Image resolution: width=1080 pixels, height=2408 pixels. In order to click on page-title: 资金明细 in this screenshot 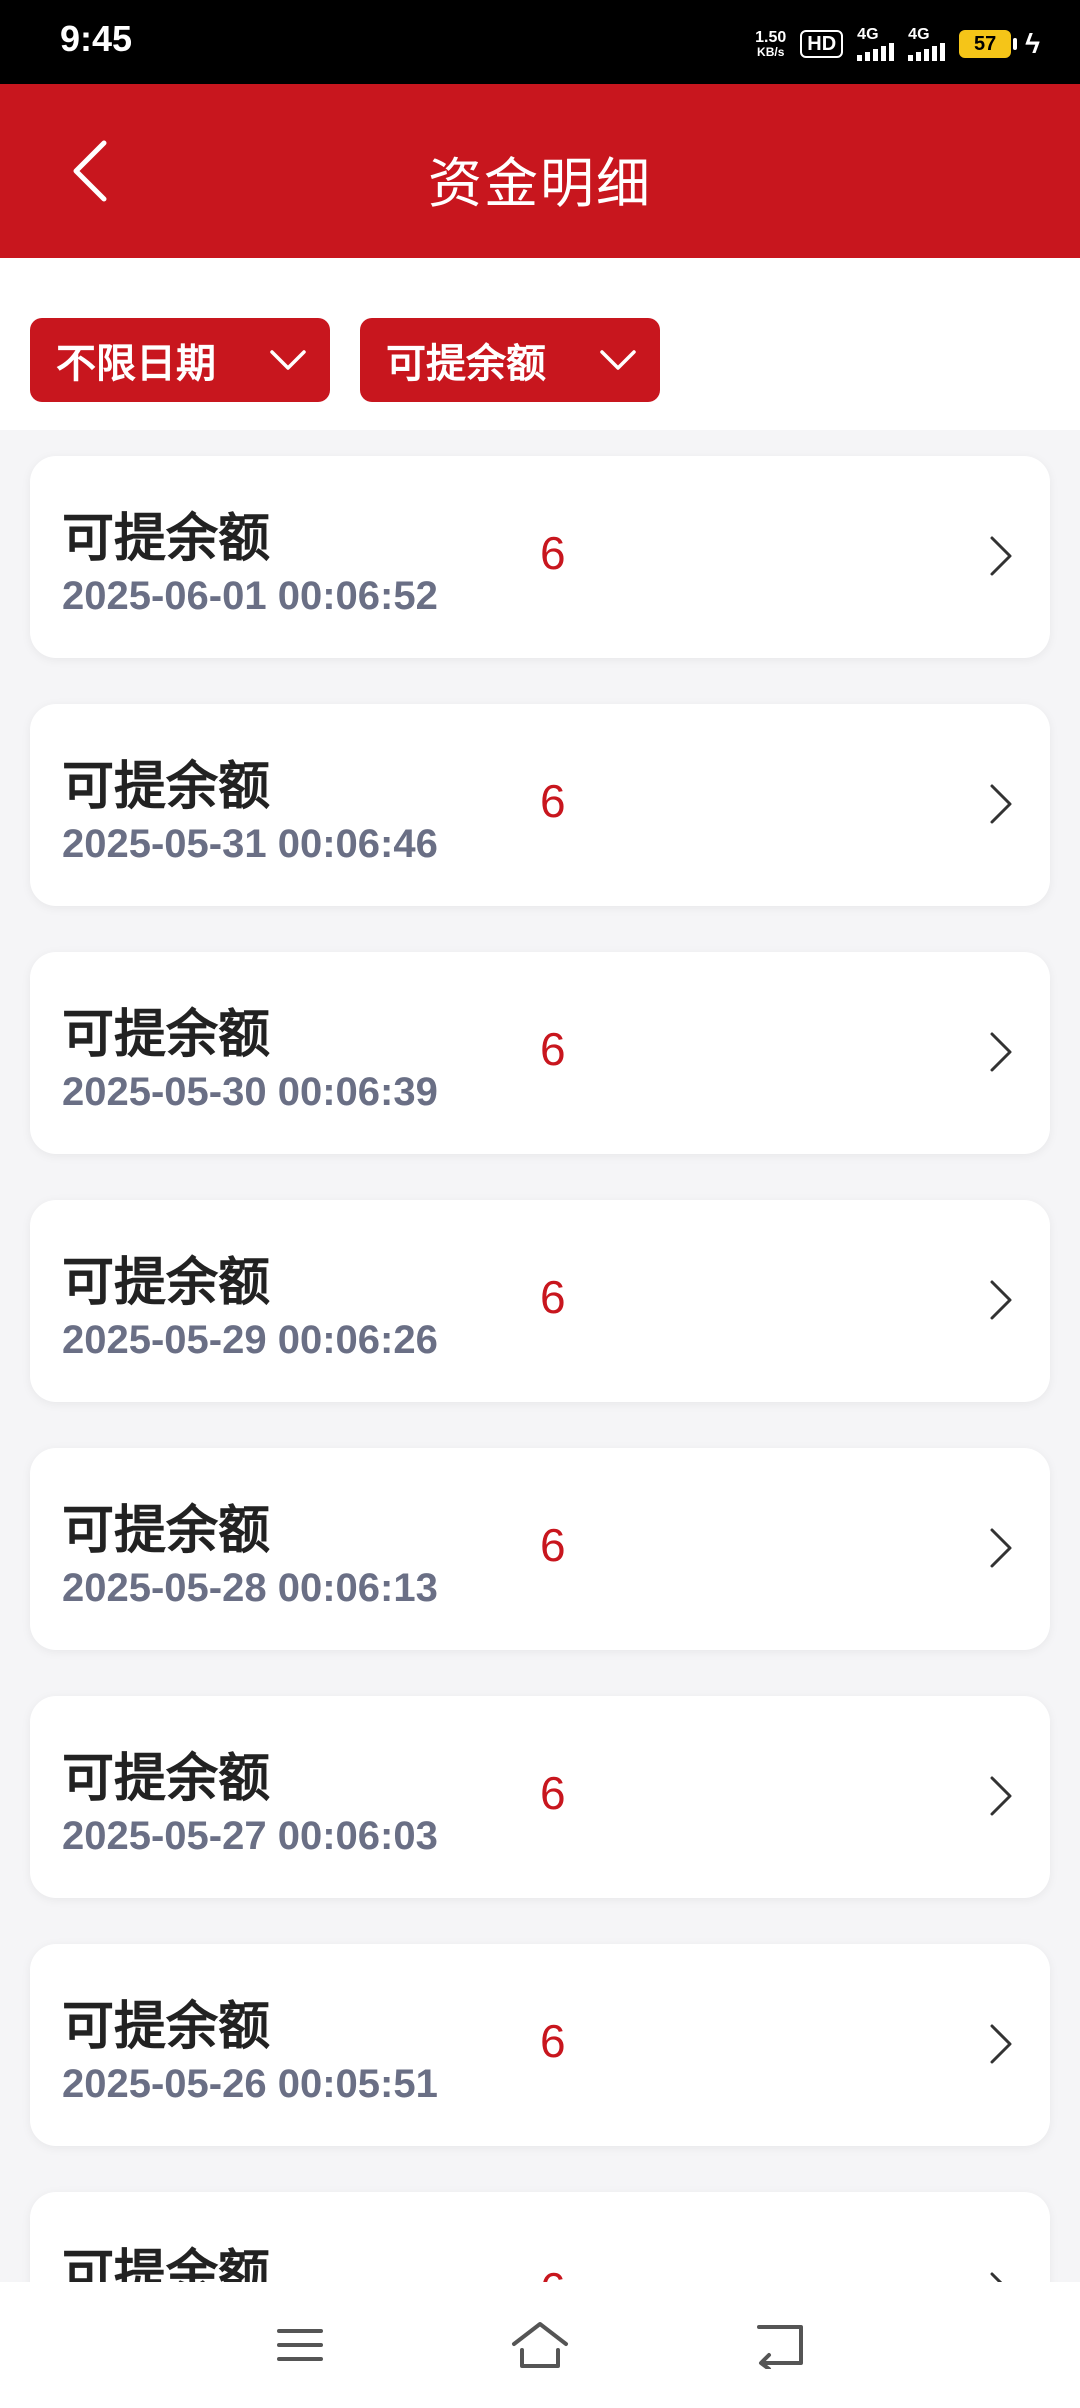, I will do `click(540, 183)`.